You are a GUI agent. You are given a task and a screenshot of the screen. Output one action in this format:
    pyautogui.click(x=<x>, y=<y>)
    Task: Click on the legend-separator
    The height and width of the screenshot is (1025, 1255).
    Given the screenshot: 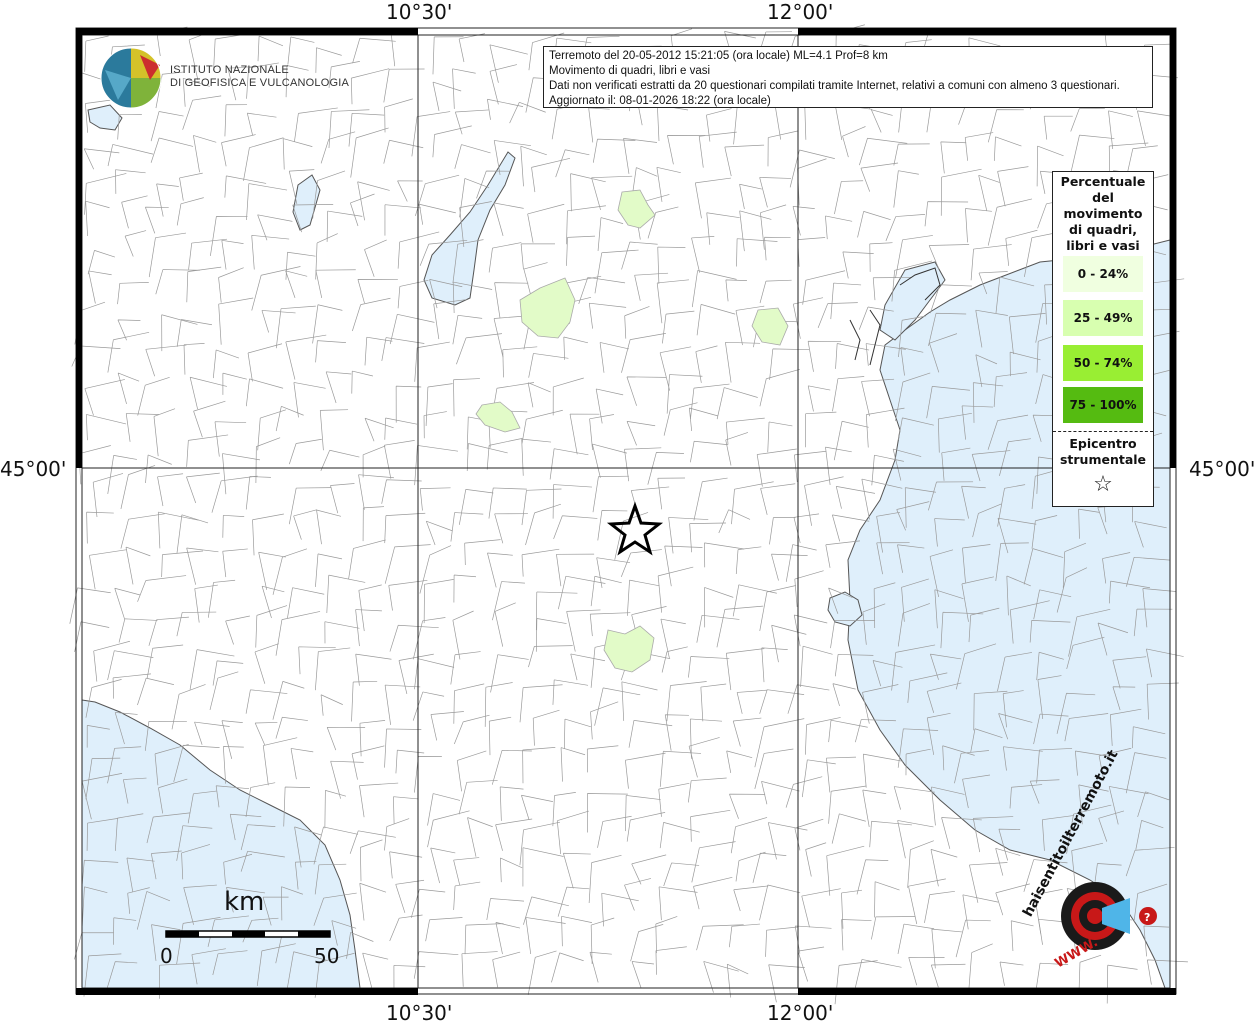 What is the action you would take?
    pyautogui.click(x=1103, y=431)
    